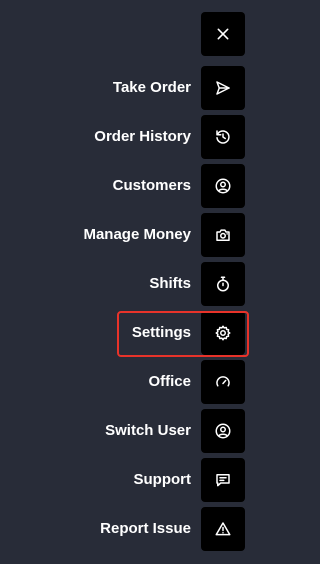 The width and height of the screenshot is (320, 564). I want to click on report-issue-button, so click(223, 529).